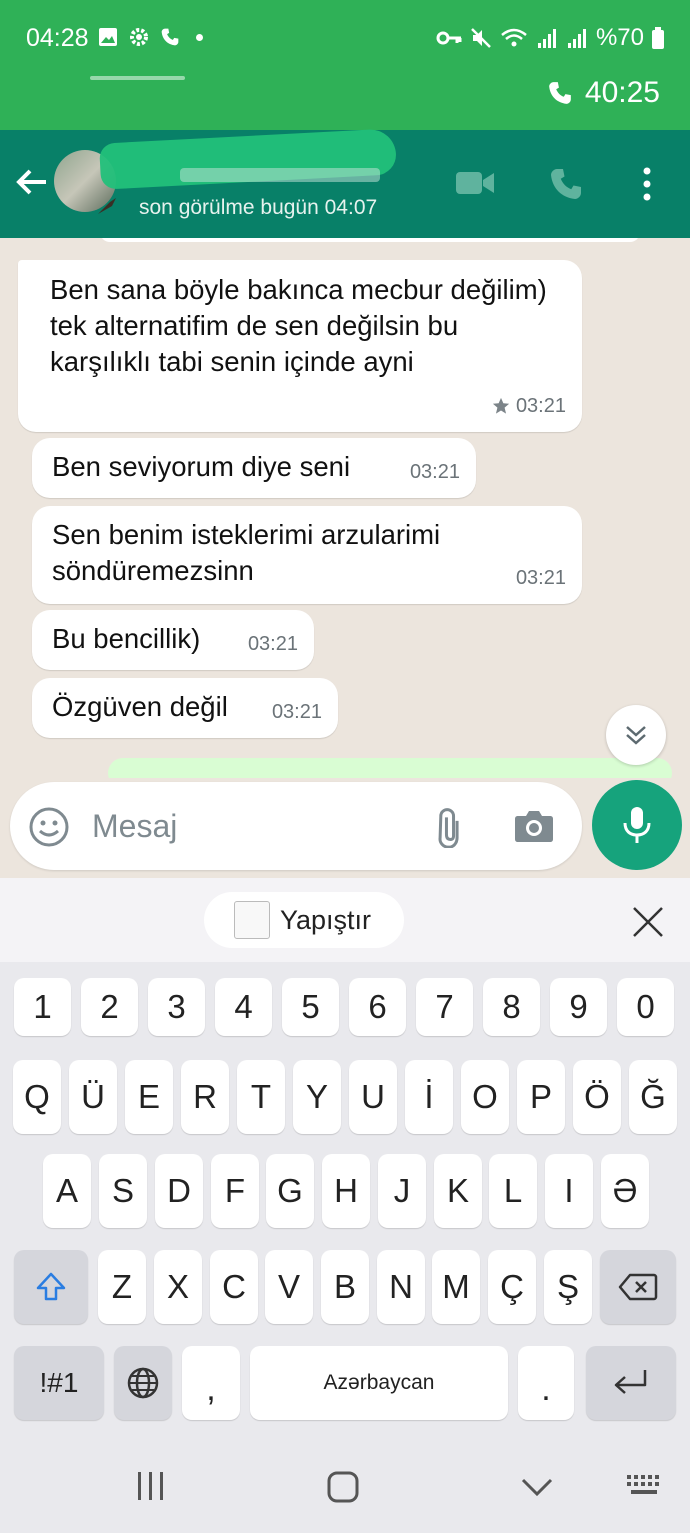  Describe the element at coordinates (373, 1097) in the screenshot. I see `key: U` at that location.